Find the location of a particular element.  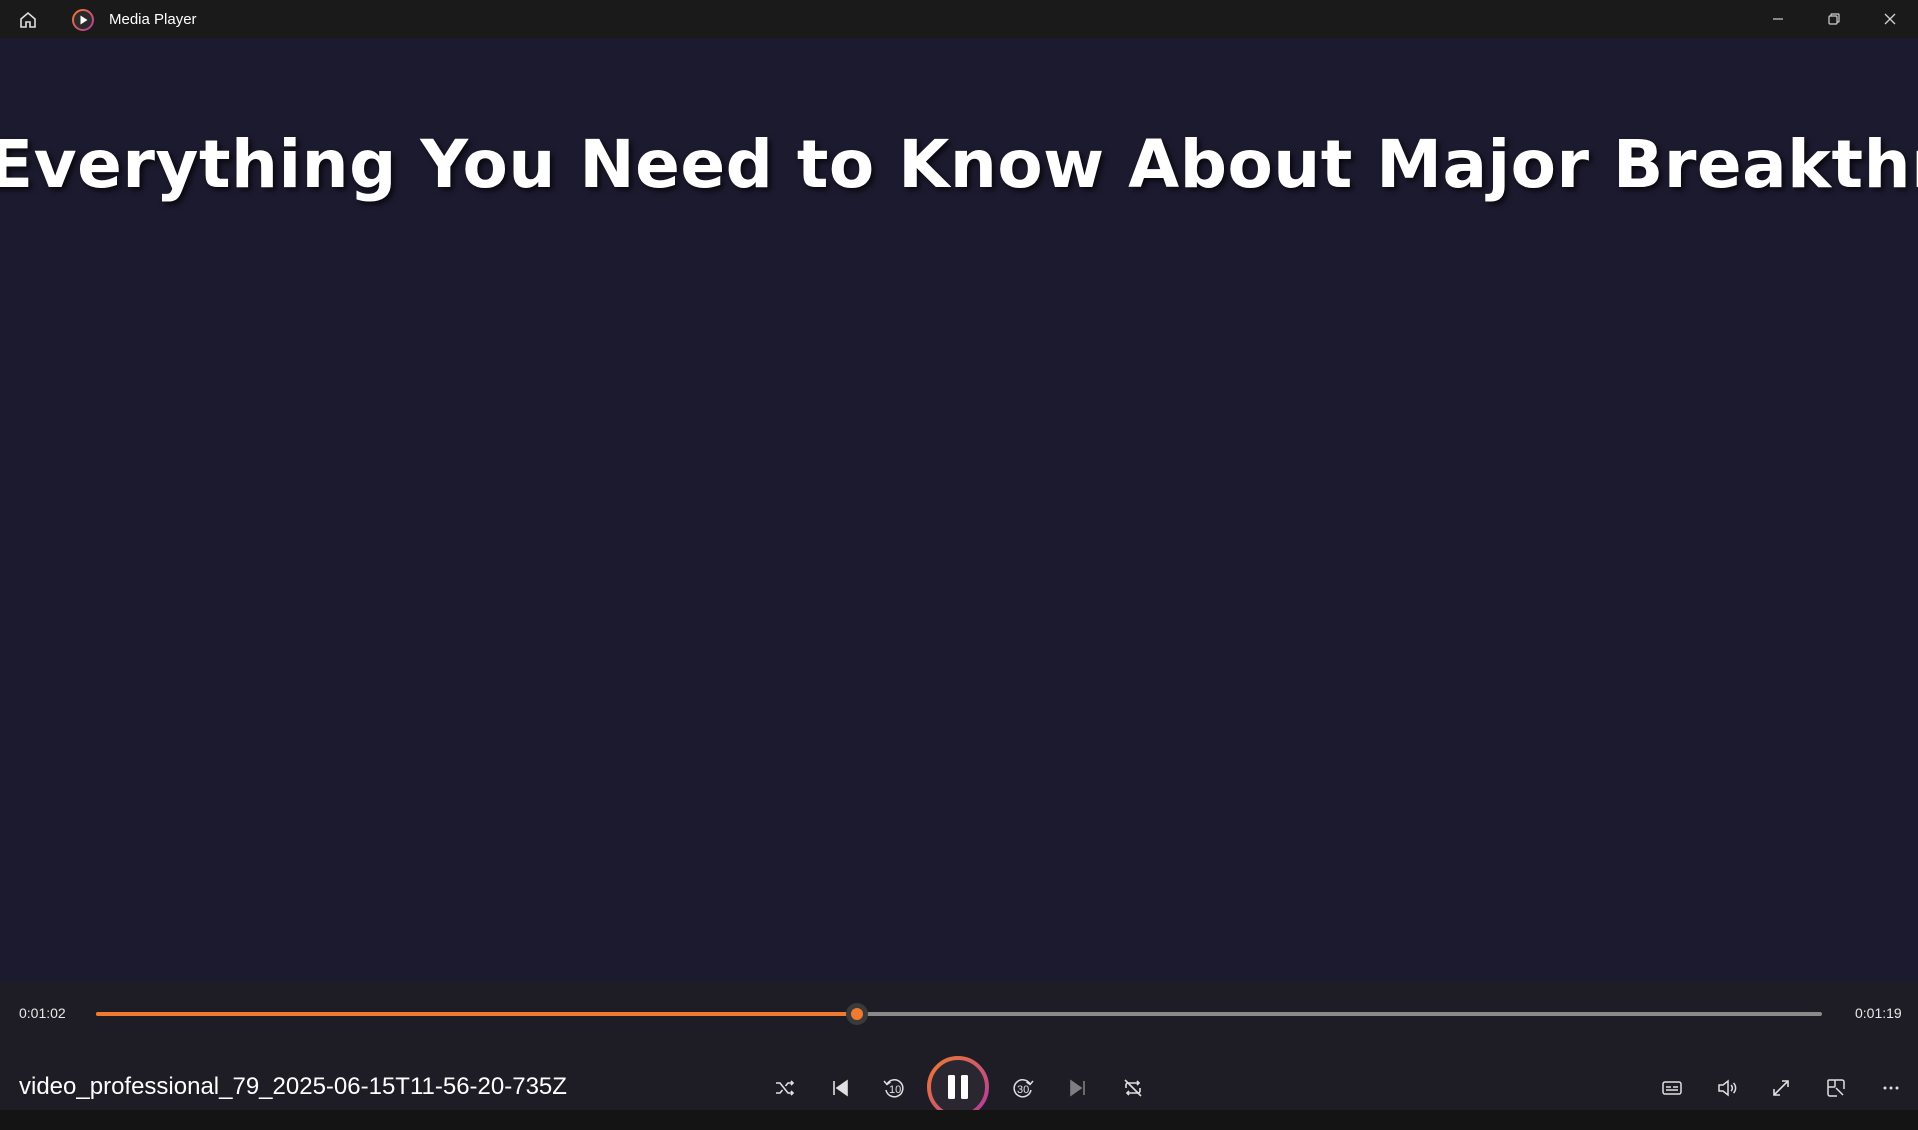

restore-icon is located at coordinates (1834, 19).